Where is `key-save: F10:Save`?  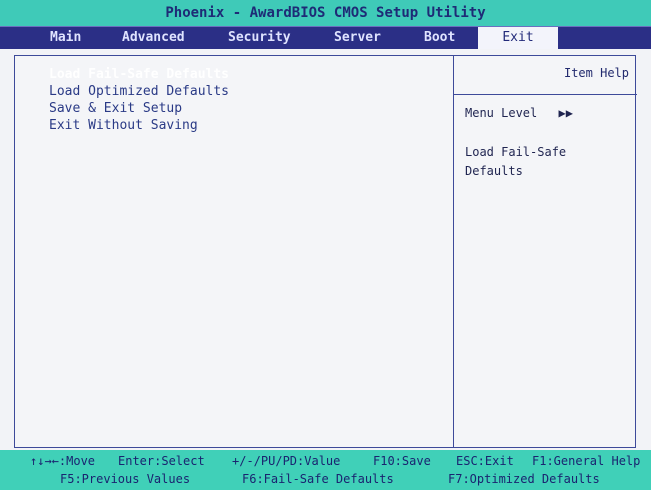 key-save: F10:Save is located at coordinates (402, 461).